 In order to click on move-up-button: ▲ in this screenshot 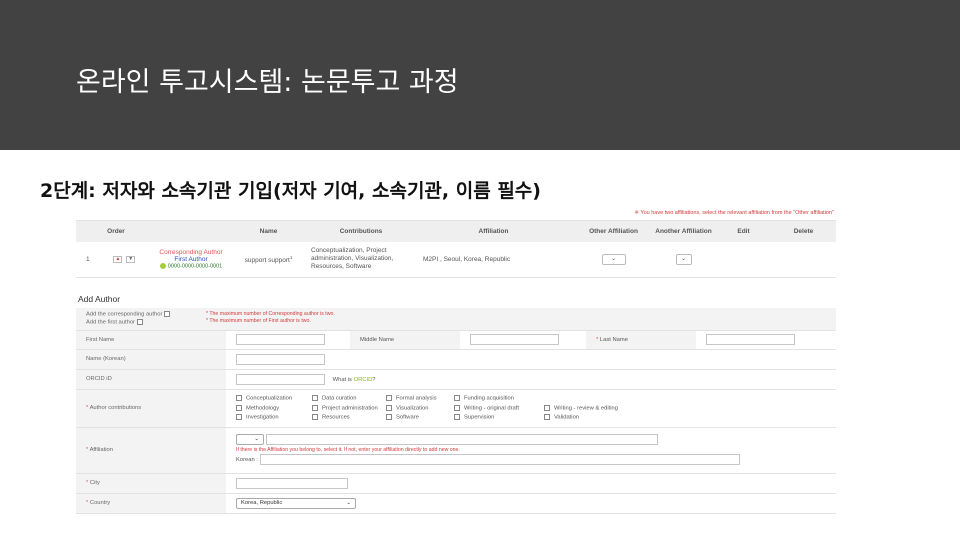, I will do `click(118, 259)`.